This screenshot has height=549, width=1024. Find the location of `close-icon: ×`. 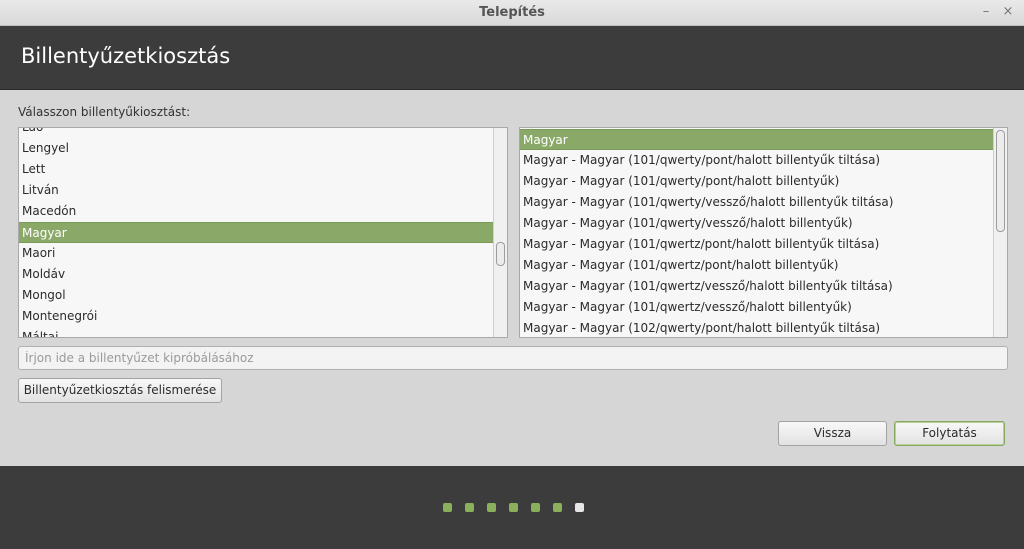

close-icon: × is located at coordinates (1008, 12).